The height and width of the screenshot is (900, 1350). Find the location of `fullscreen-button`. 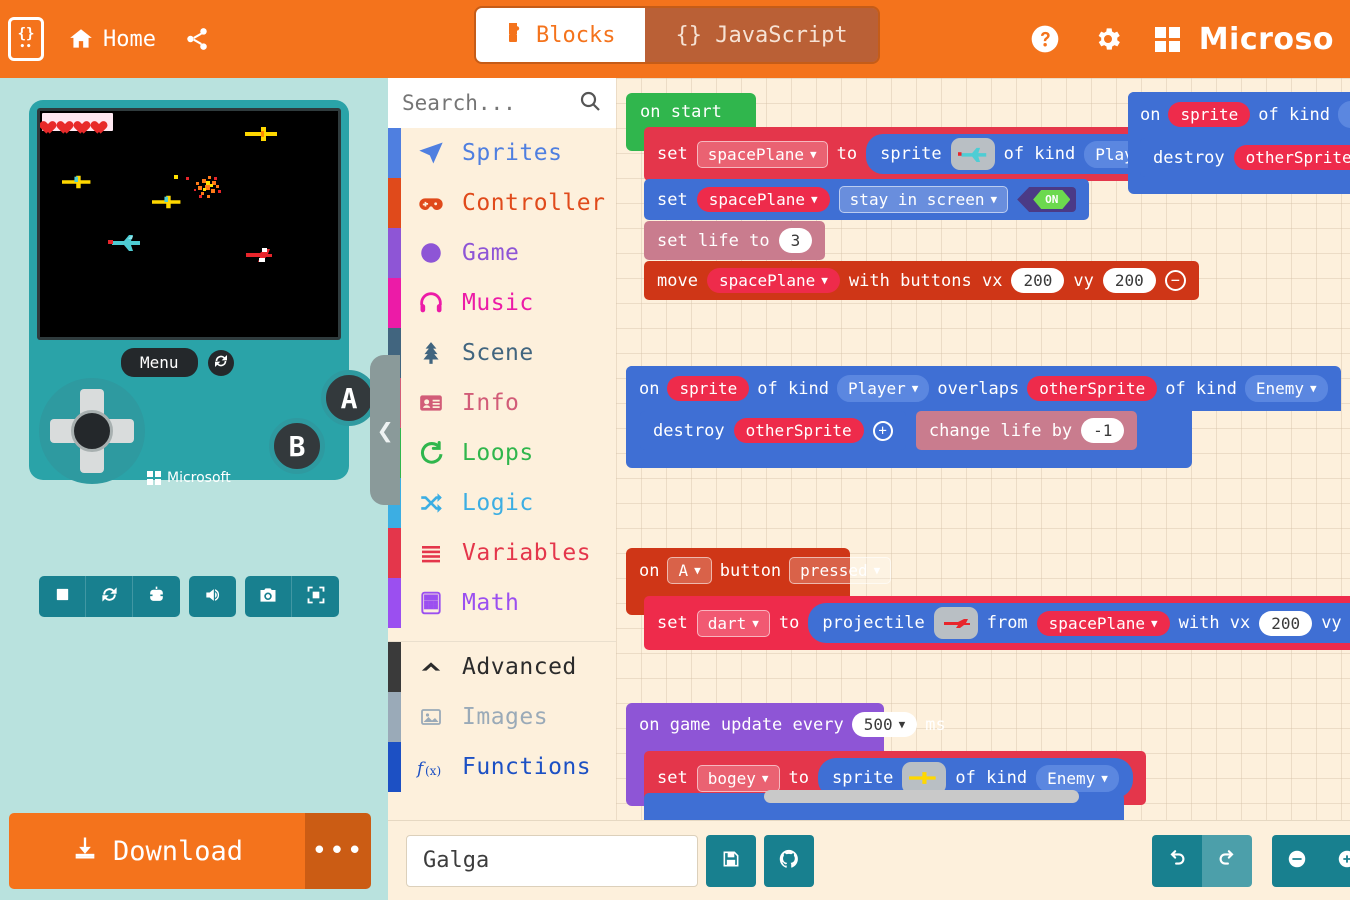

fullscreen-button is located at coordinates (315, 596).